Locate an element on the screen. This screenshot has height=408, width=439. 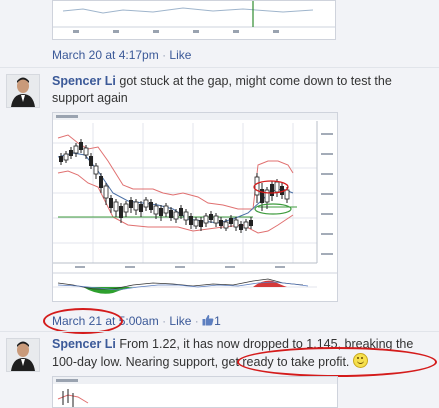
post1-meta: March 20 at 4:17pm · Like is located at coordinates (121, 55).